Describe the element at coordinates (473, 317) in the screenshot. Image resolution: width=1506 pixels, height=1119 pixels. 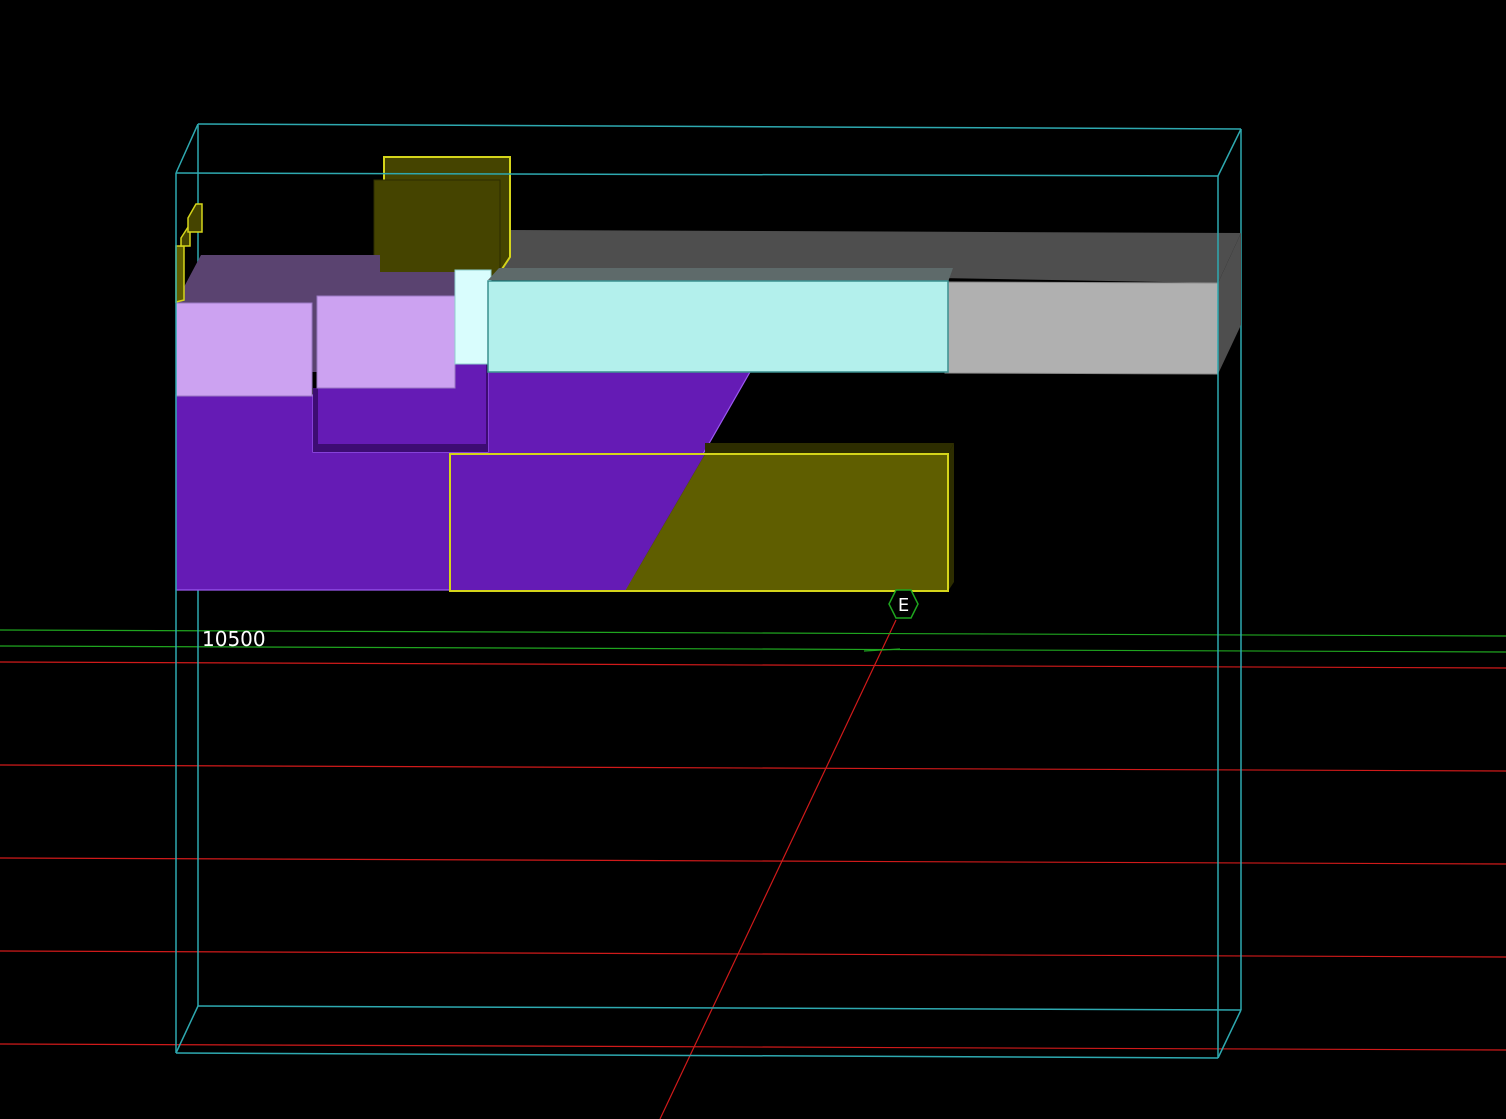
I see `pale-cyan-block` at that location.